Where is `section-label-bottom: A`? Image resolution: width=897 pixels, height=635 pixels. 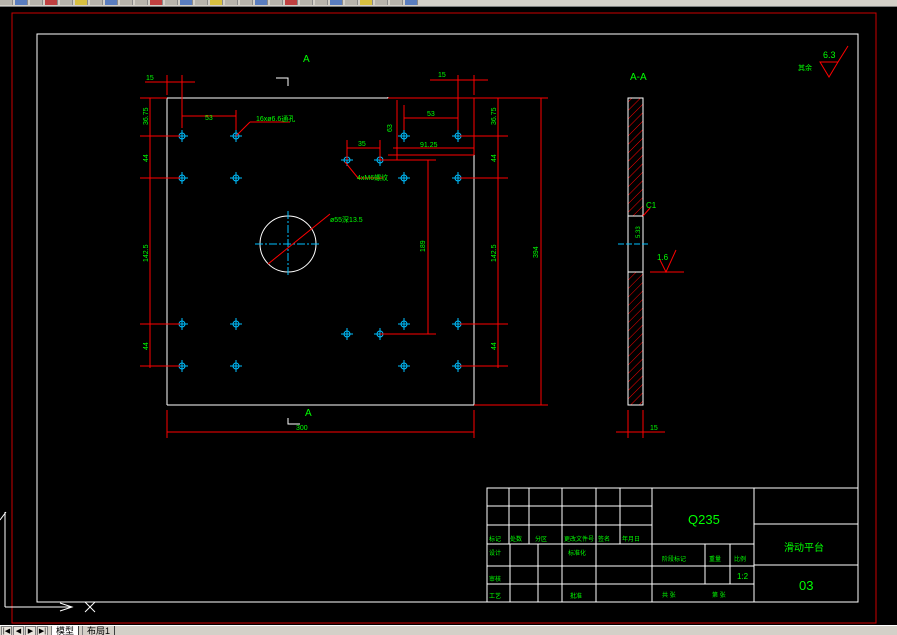
section-label-bottom: A is located at coordinates (308, 413).